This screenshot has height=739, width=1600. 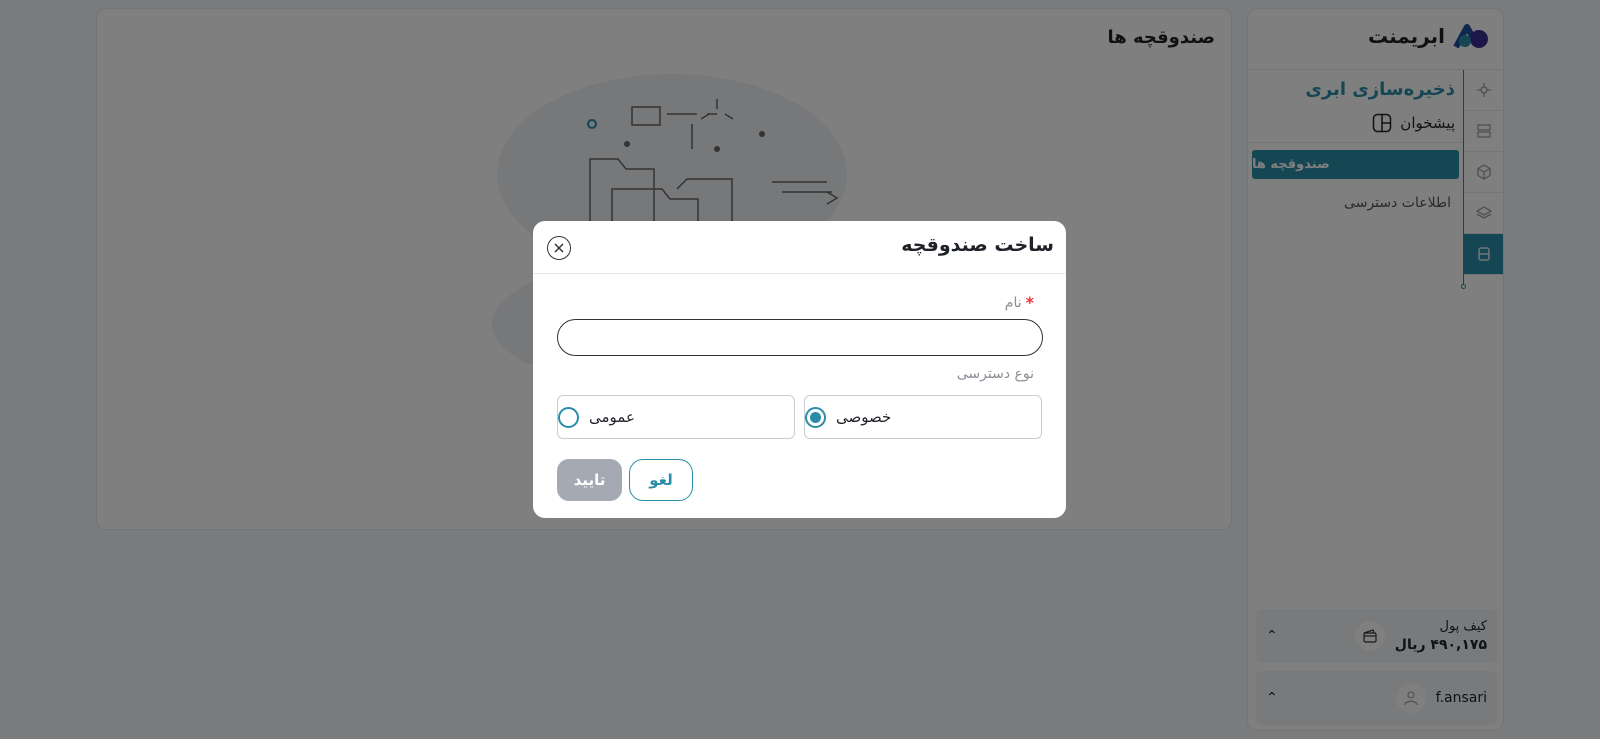 What do you see at coordinates (1029, 302) in the screenshot?
I see `required-mark: *` at bounding box center [1029, 302].